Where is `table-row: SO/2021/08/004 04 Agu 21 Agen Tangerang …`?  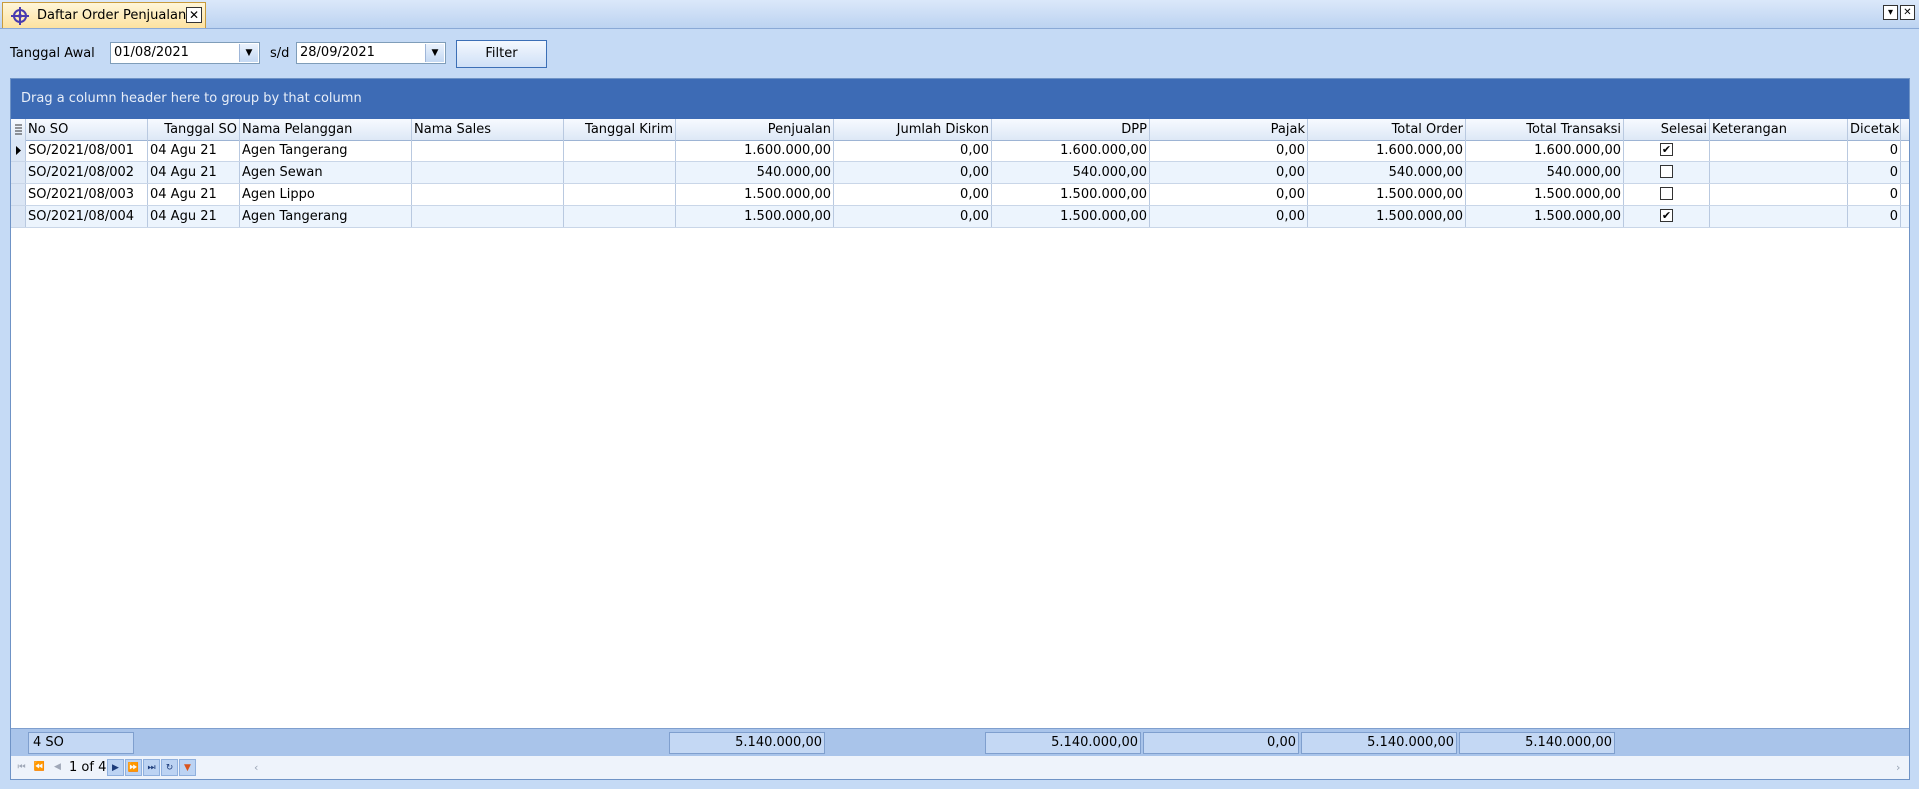
table-row: SO/2021/08/004 04 Agu 21 Agen Tangerang … is located at coordinates (960, 217).